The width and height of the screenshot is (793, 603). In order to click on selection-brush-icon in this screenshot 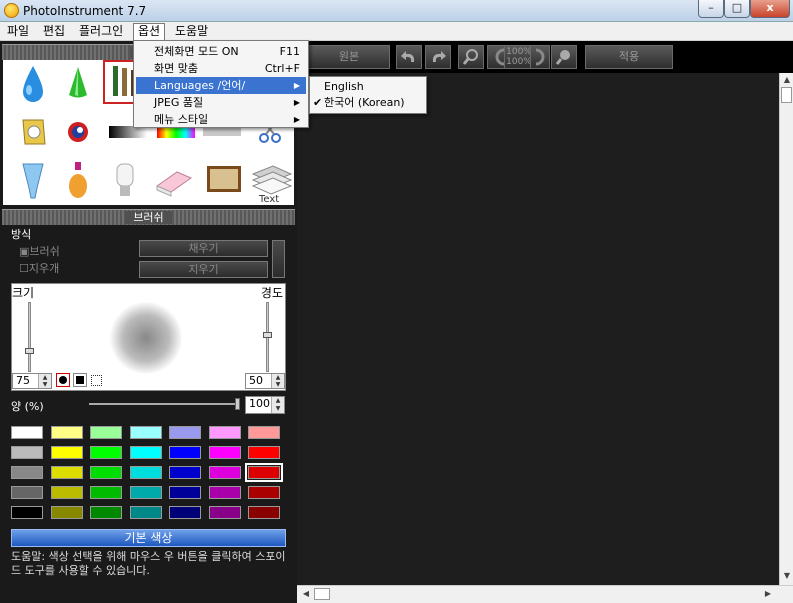, I will do `click(96, 380)`.